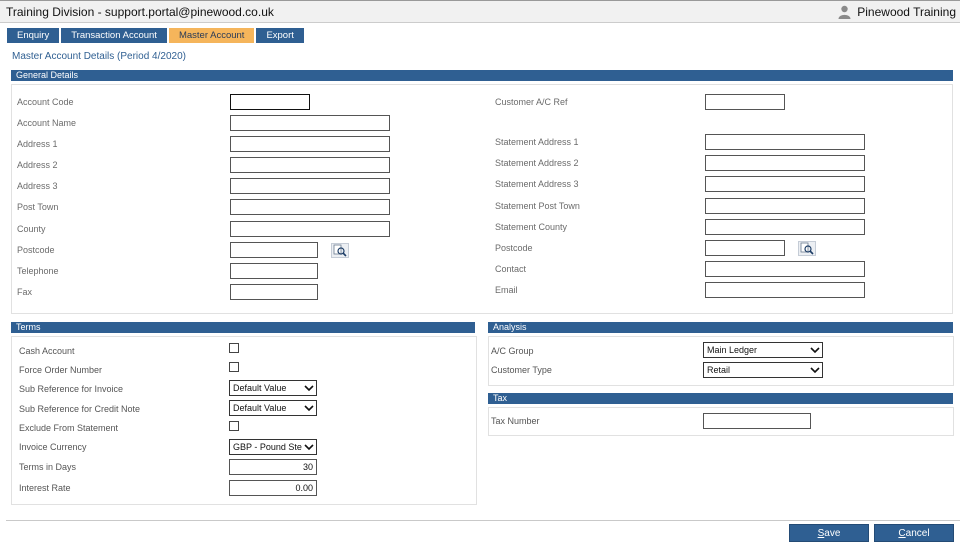 This screenshot has width=960, height=546. I want to click on user-menu: Pinewood Training, so click(897, 12).